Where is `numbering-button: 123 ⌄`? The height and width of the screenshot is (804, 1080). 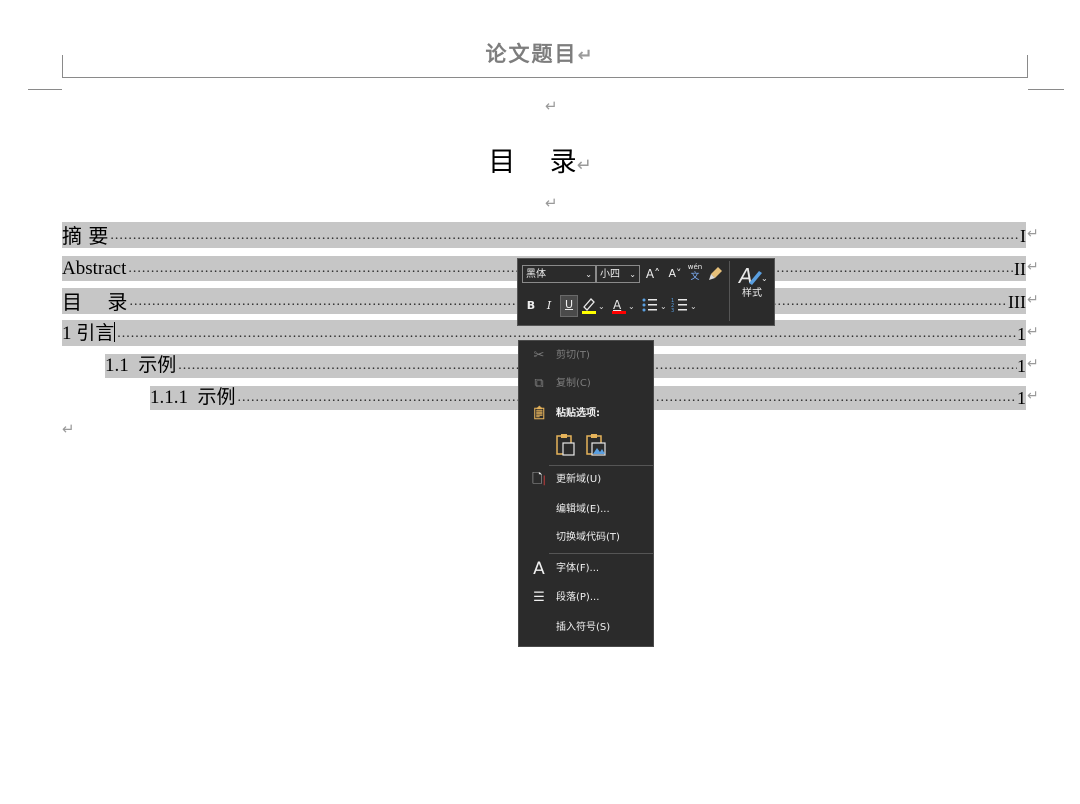 numbering-button: 123 ⌄ is located at coordinates (685, 307).